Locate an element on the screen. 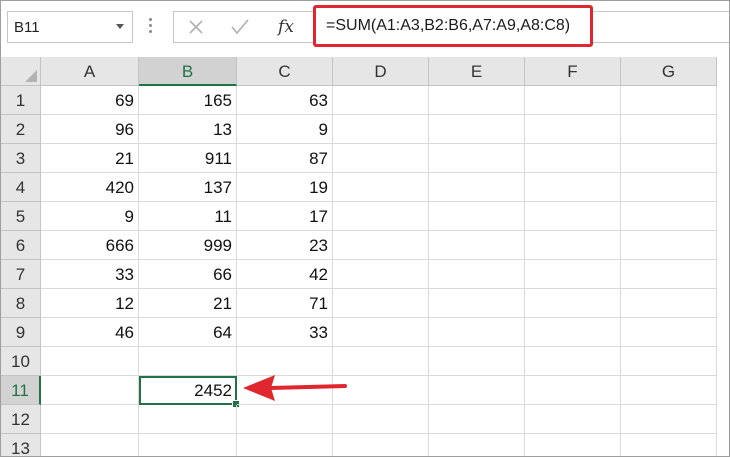 Image resolution: width=730 pixels, height=457 pixels. cell-f8 is located at coordinates (573, 303).